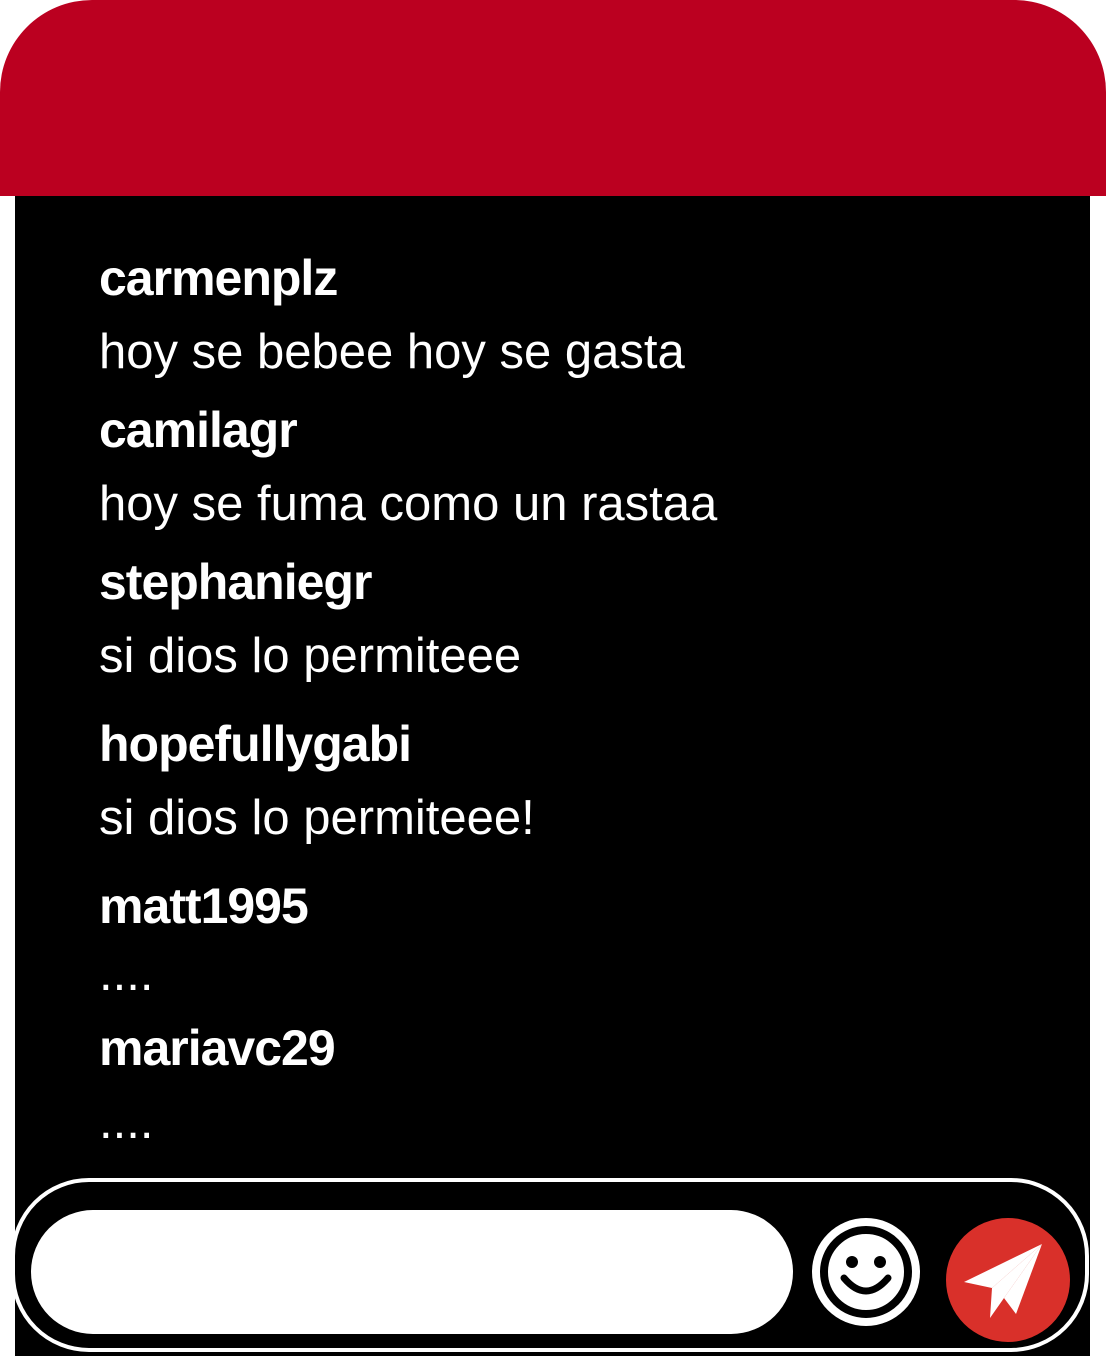 The height and width of the screenshot is (1366, 1106). I want to click on message-composer, so click(550, 1265).